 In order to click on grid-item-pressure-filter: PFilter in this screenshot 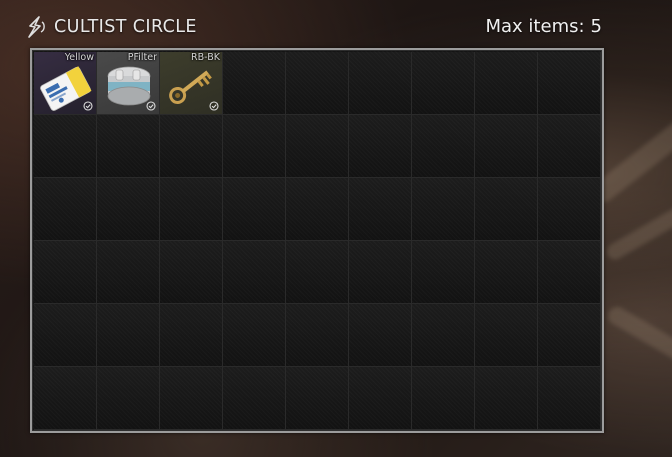, I will do `click(128, 83)`.